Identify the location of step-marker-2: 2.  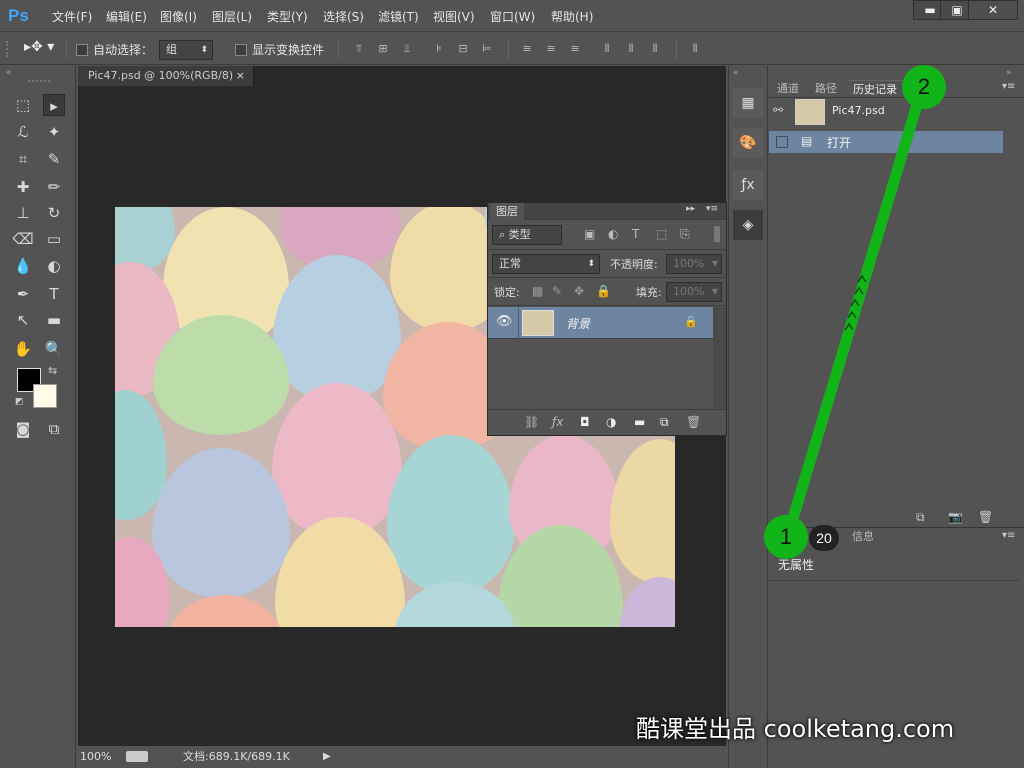
(924, 87).